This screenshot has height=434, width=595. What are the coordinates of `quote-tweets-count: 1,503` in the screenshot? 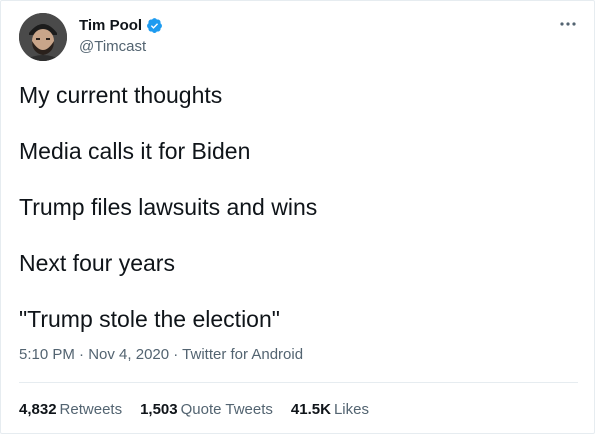 It's located at (159, 409).